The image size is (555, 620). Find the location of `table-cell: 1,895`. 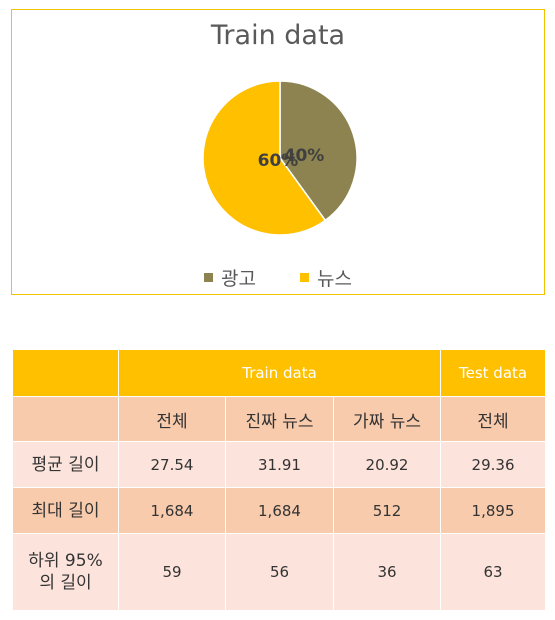

table-cell: 1,895 is located at coordinates (493, 510).